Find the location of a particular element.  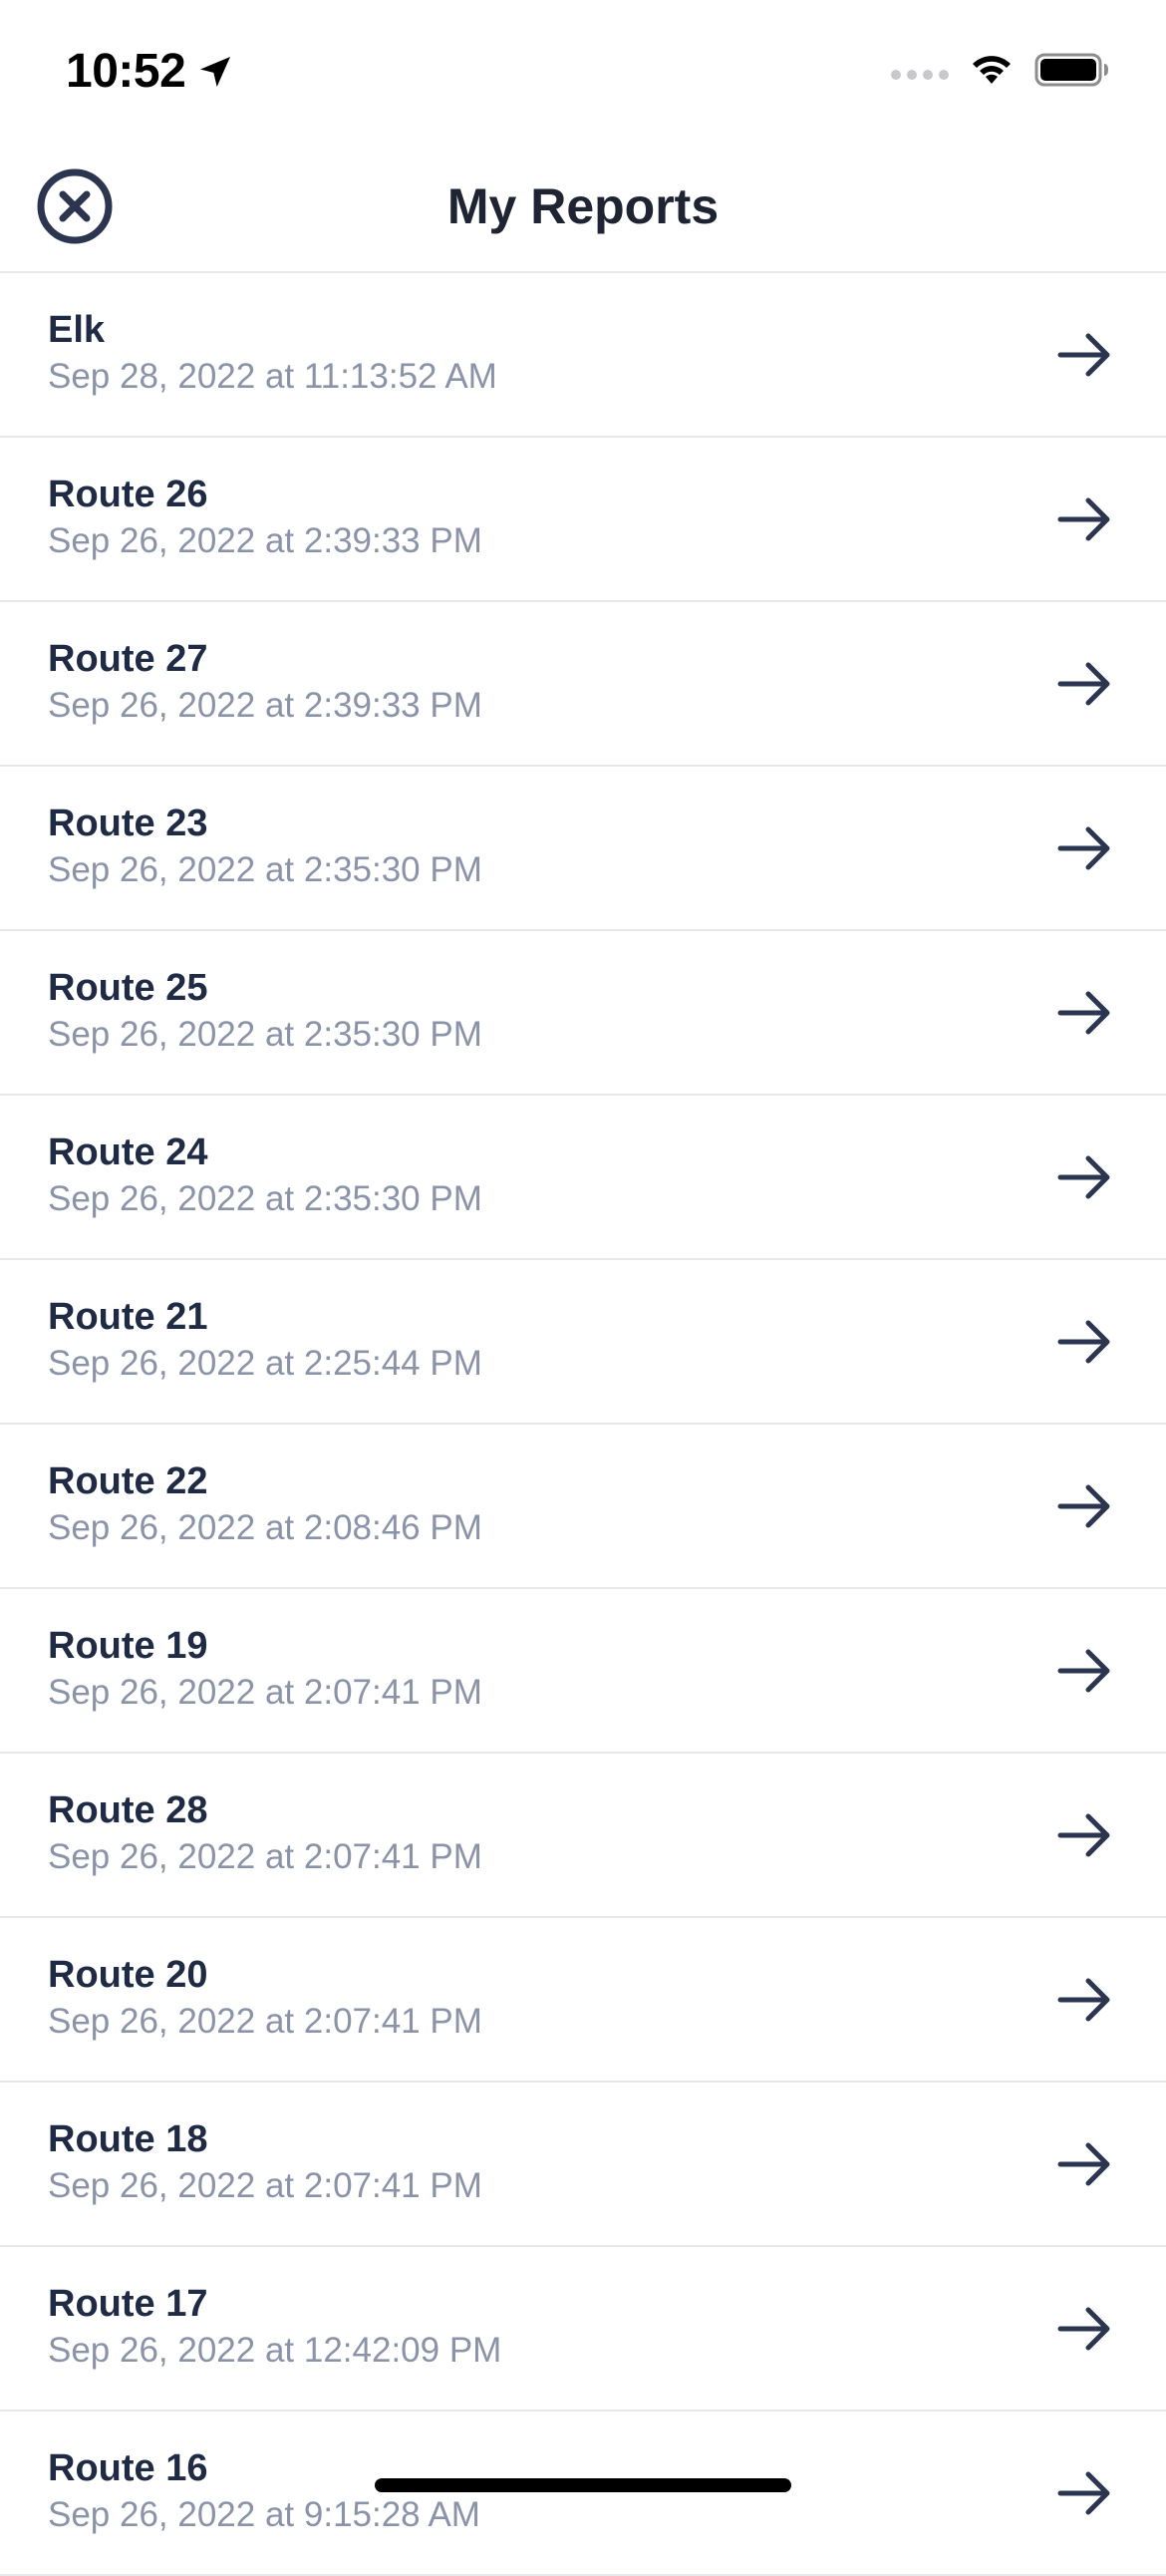

status-time: 10:52 is located at coordinates (150, 71).